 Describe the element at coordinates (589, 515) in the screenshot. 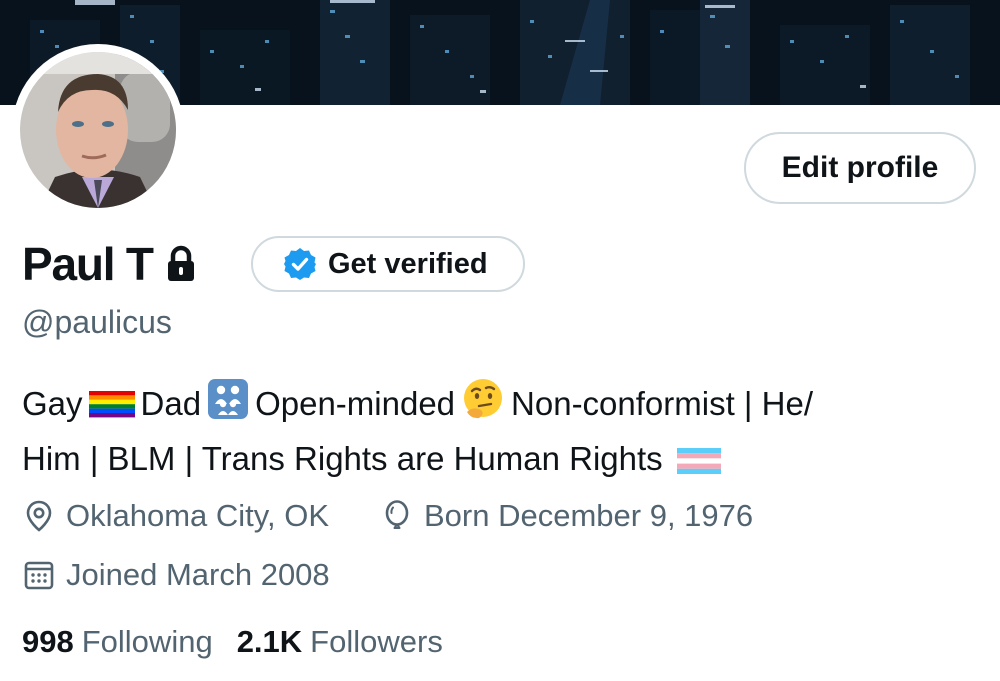

I see `birthday-text: Born December 9, 1976` at that location.